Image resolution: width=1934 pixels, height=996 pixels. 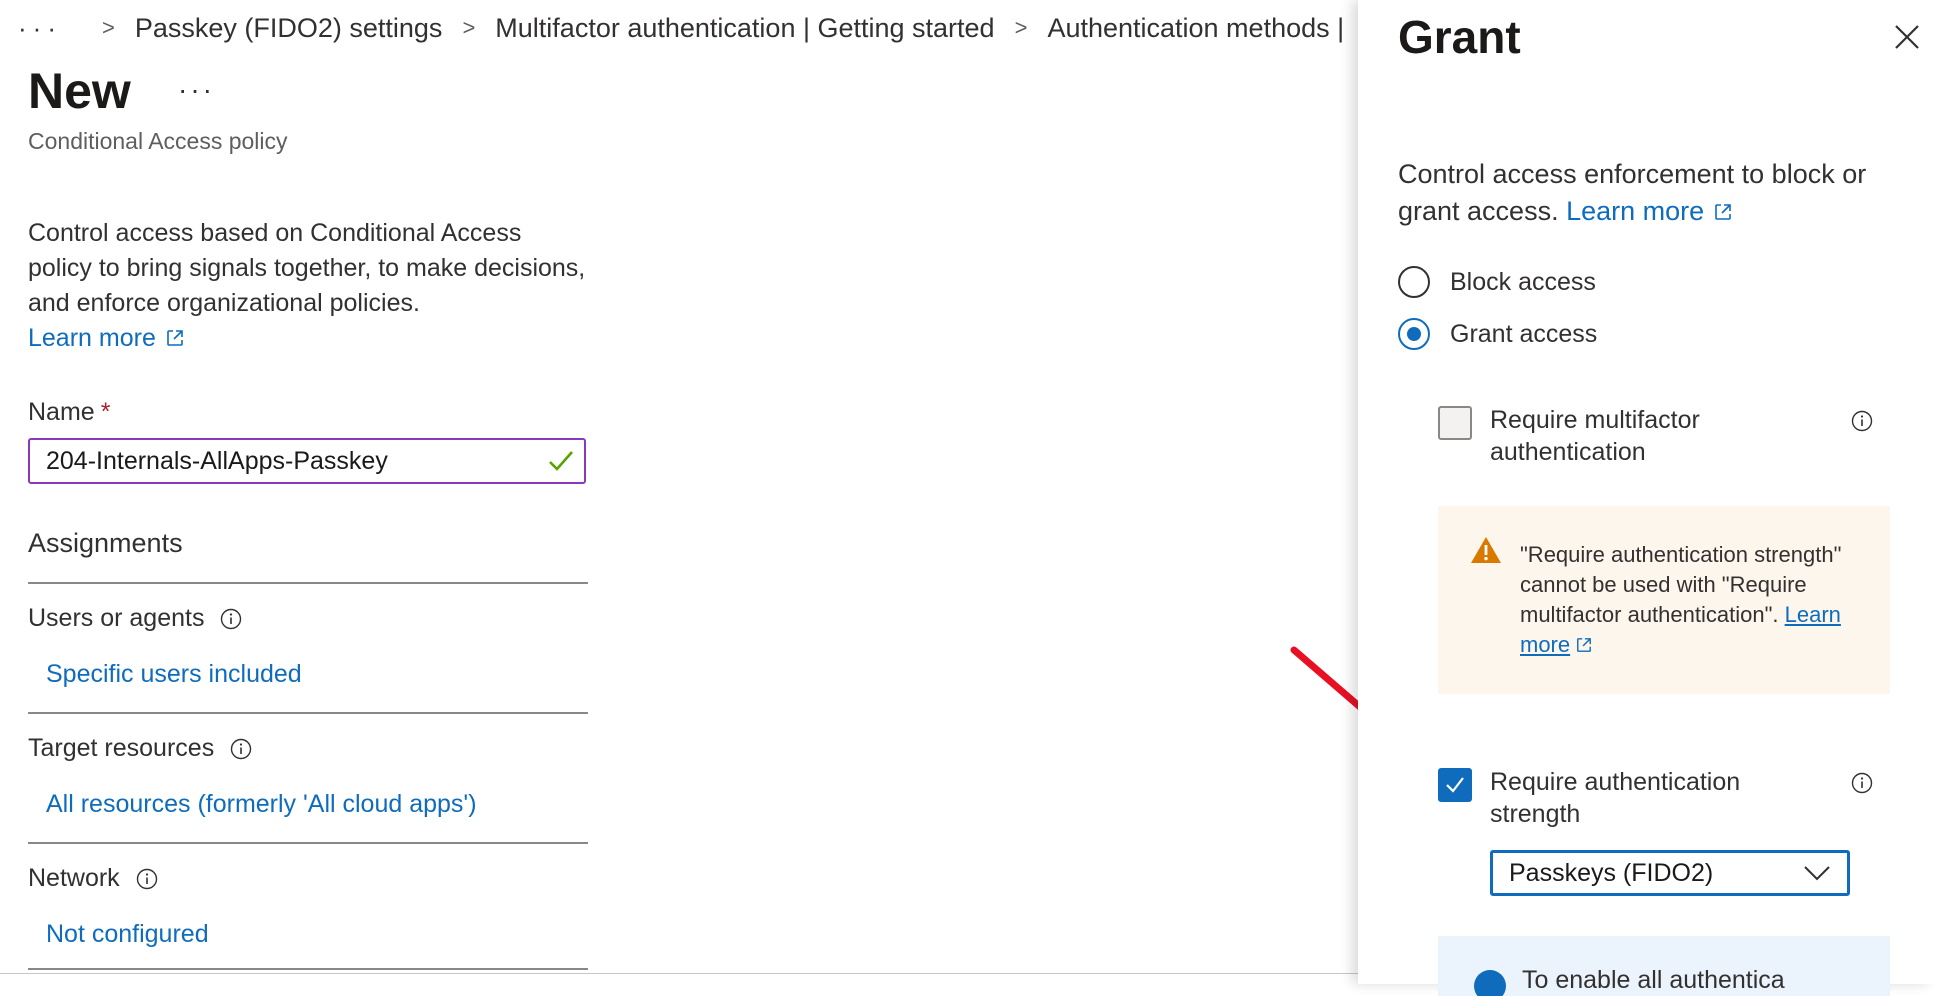 I want to click on grant-access-radio, so click(x=1414, y=334).